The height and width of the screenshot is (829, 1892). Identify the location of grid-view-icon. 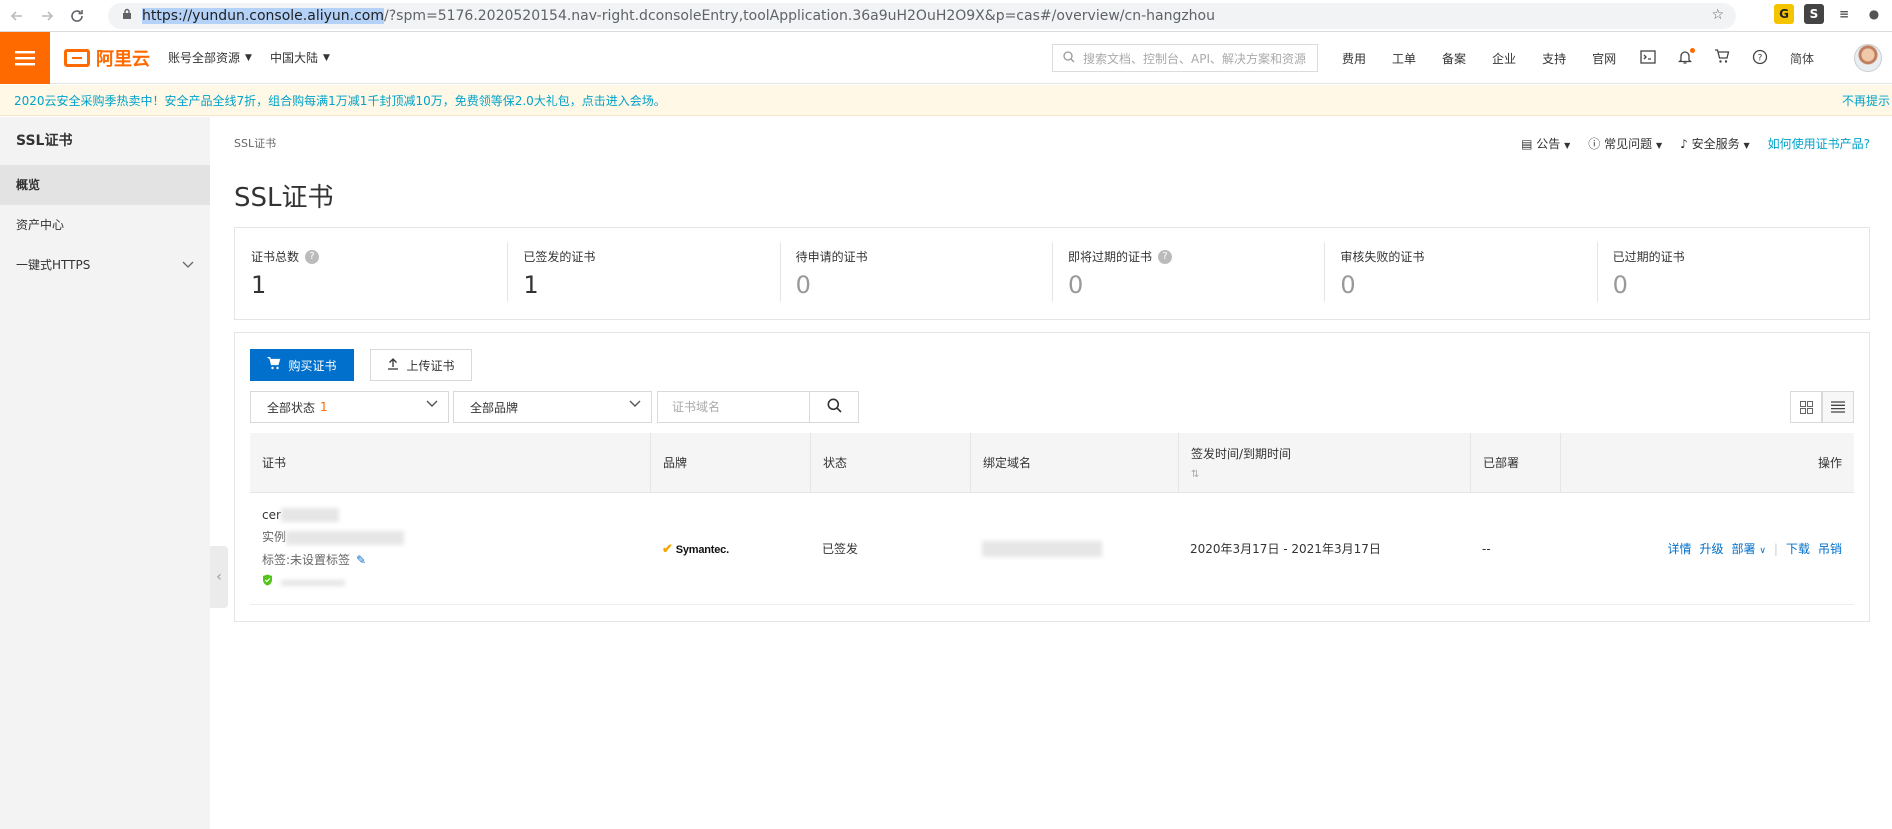
(1806, 407).